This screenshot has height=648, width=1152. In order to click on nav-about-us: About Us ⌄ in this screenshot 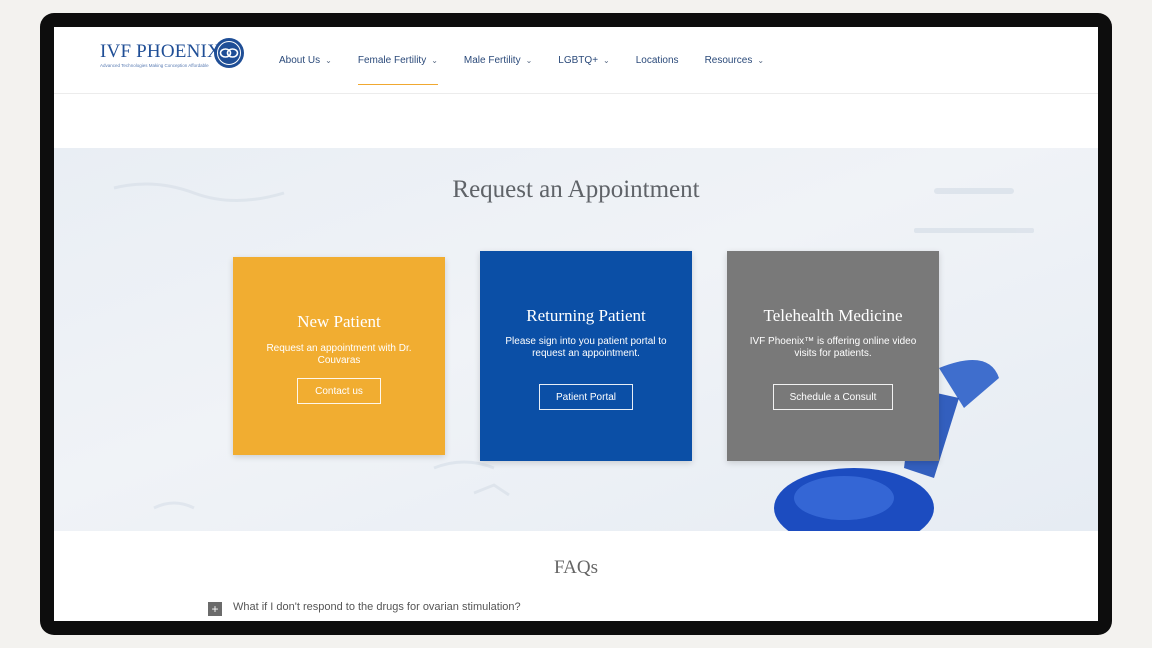, I will do `click(305, 60)`.